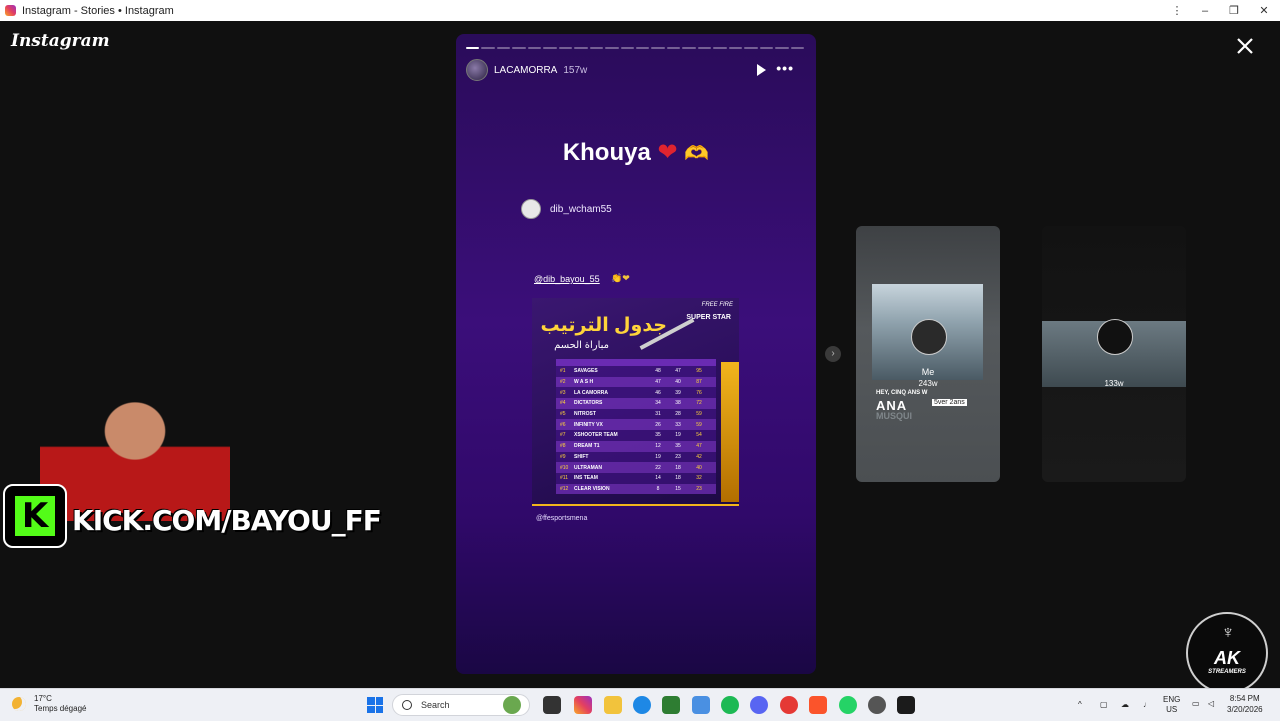 The image size is (1280, 721). What do you see at coordinates (761, 70) in the screenshot?
I see `play-icon` at bounding box center [761, 70].